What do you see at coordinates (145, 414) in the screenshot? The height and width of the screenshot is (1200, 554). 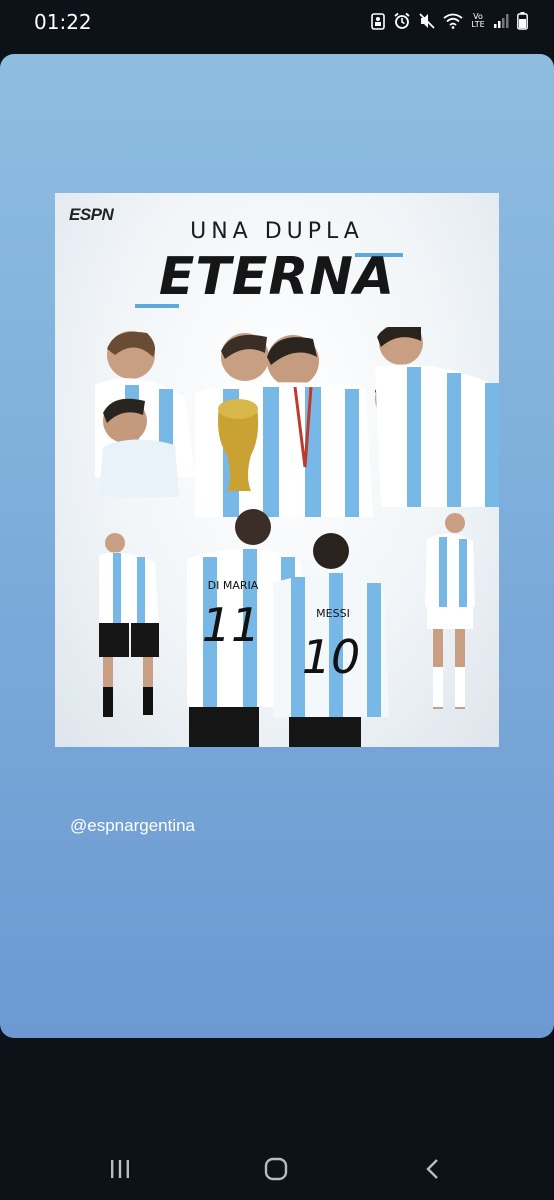 I see `embrace-left-group` at bounding box center [145, 414].